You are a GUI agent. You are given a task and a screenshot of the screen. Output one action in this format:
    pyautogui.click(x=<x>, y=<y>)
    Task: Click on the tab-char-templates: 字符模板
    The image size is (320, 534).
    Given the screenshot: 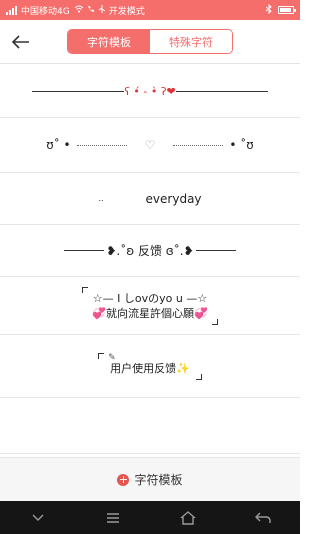 What is the action you would take?
    pyautogui.click(x=109, y=41)
    